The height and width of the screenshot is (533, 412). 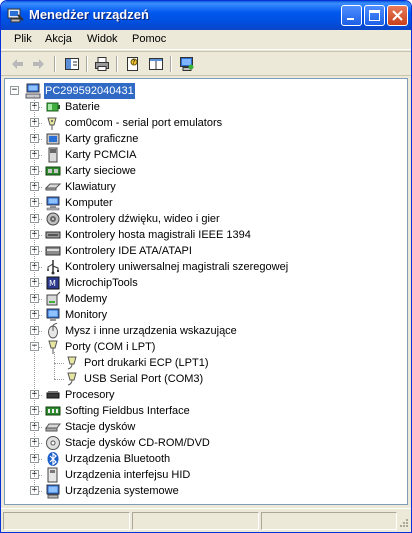 I want to click on tree-item-label: Komputer, so click(x=89, y=203).